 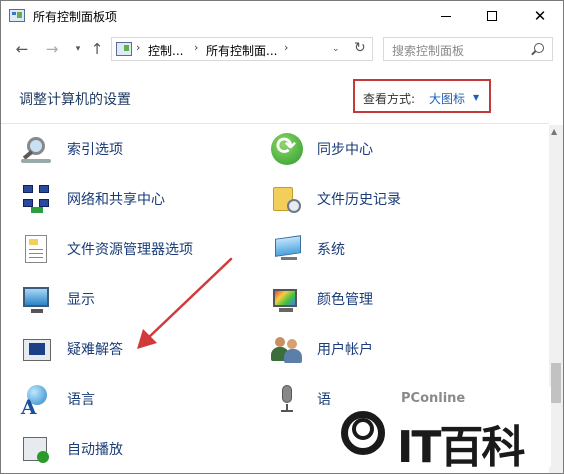 I want to click on maximize-icon, so click(x=492, y=16).